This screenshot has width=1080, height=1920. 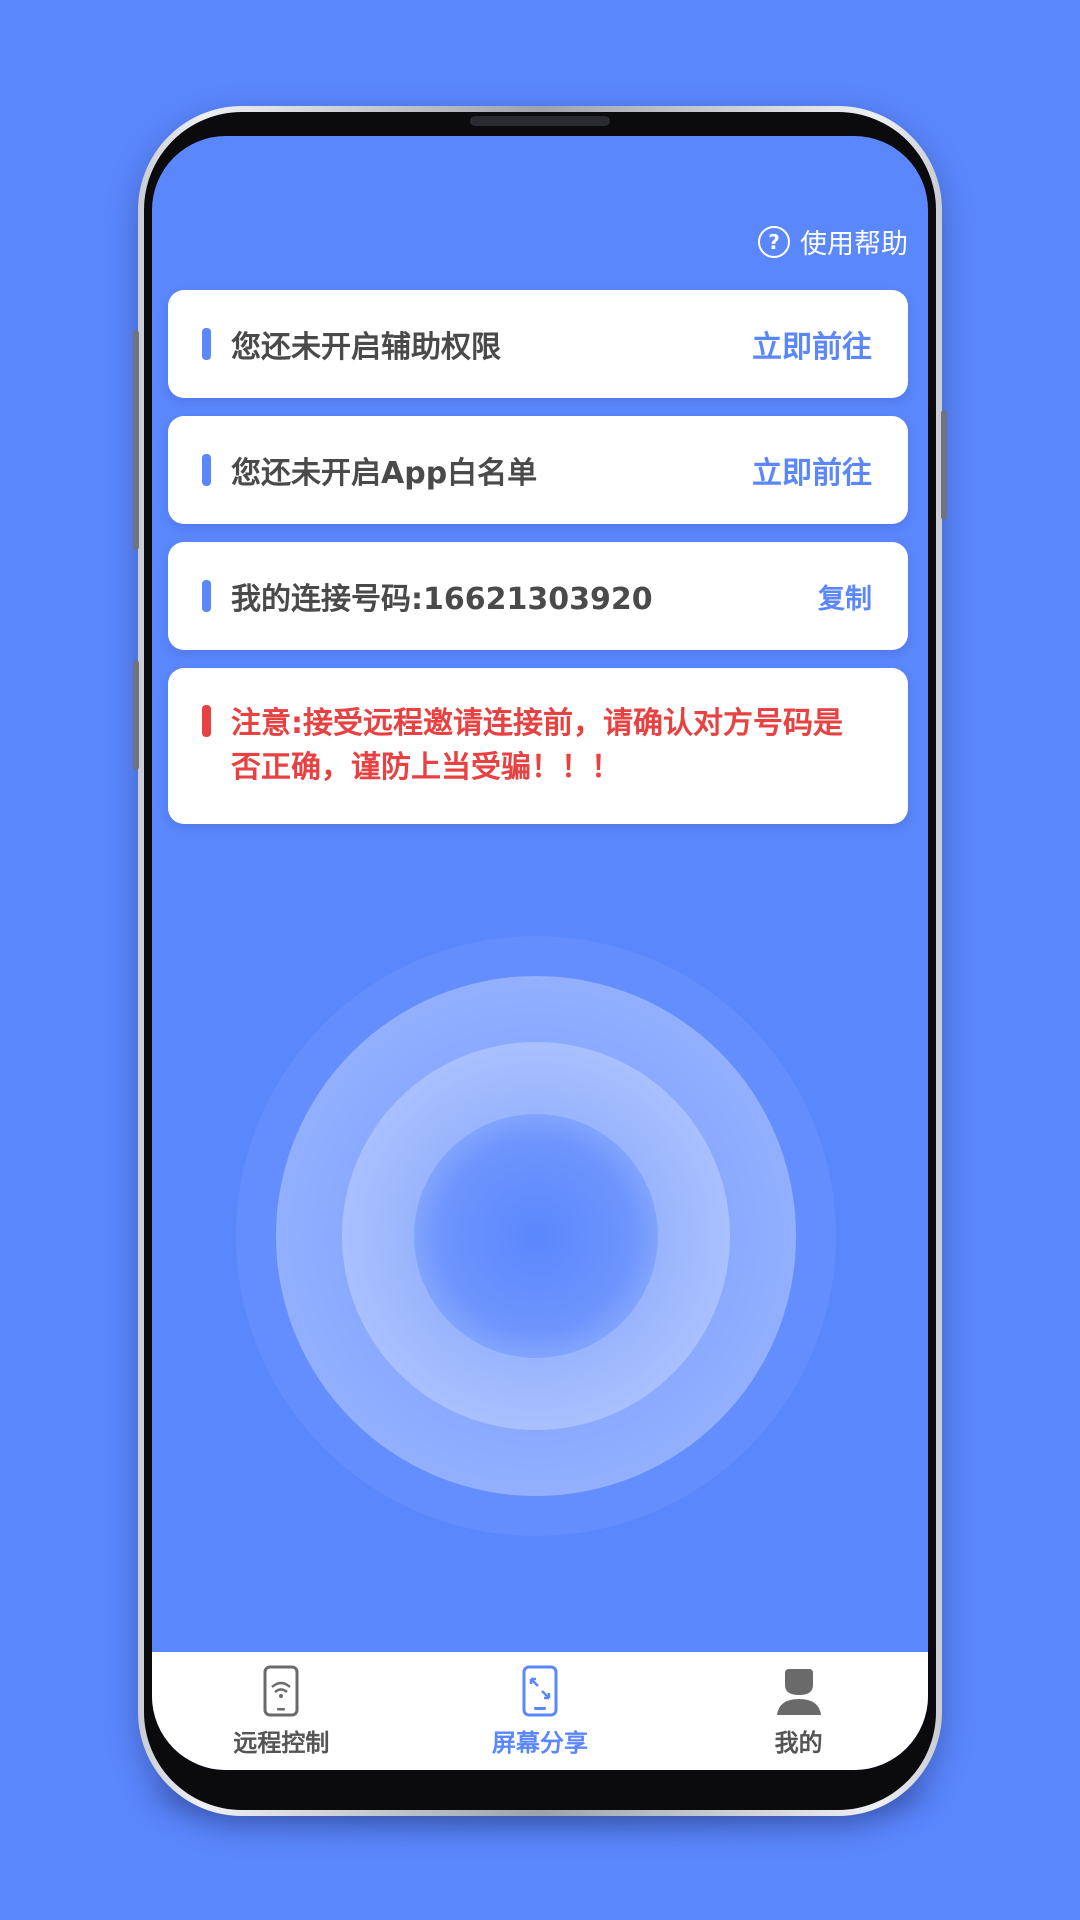 I want to click on phone-speaker, so click(x=540, y=121).